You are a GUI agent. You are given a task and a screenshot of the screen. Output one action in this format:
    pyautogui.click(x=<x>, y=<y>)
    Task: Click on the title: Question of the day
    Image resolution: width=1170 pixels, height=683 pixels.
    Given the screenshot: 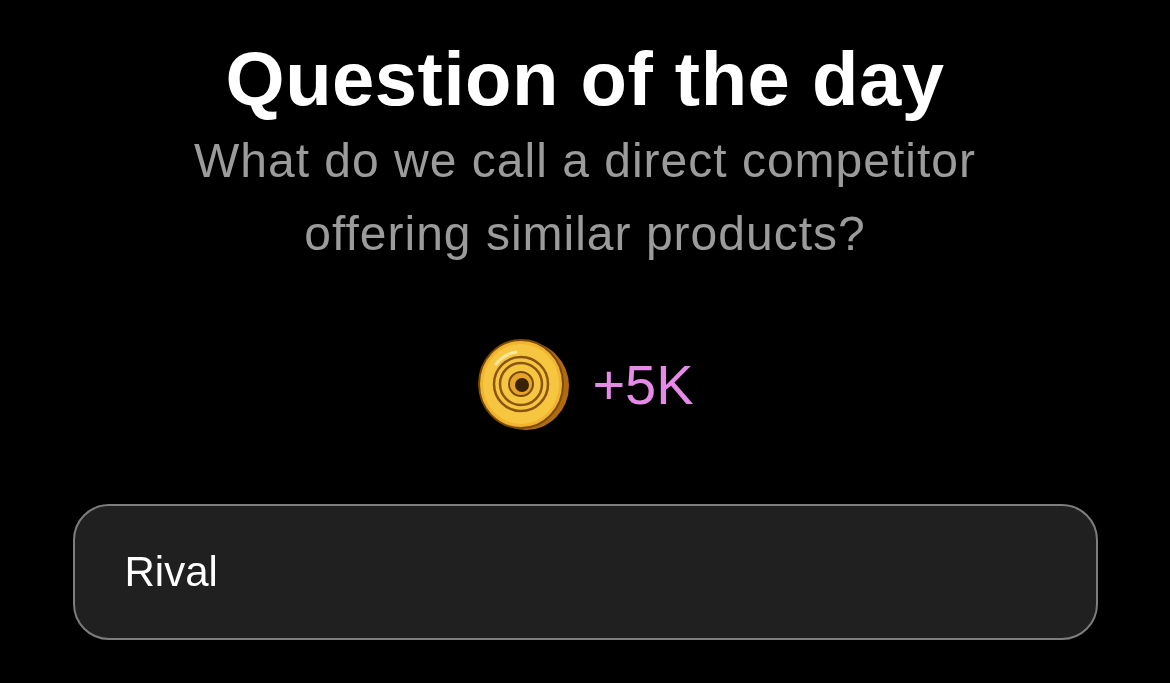 What is the action you would take?
    pyautogui.click(x=585, y=79)
    